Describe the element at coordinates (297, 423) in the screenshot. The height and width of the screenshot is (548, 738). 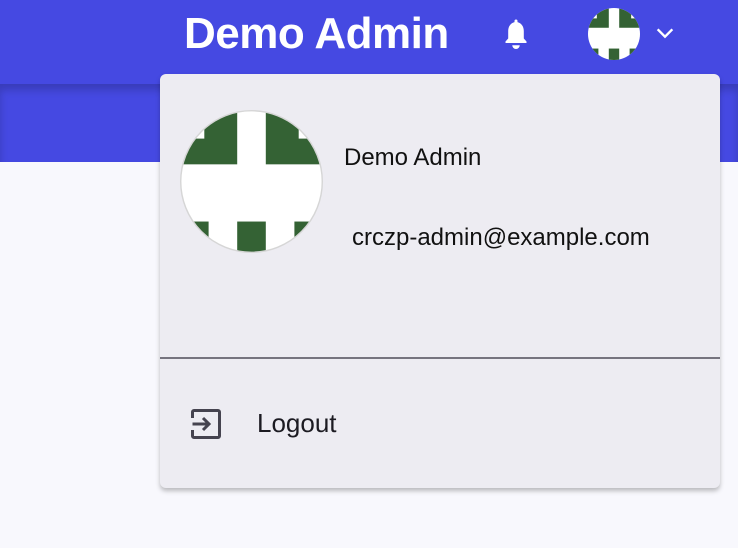
I see `logout-label: Logout` at that location.